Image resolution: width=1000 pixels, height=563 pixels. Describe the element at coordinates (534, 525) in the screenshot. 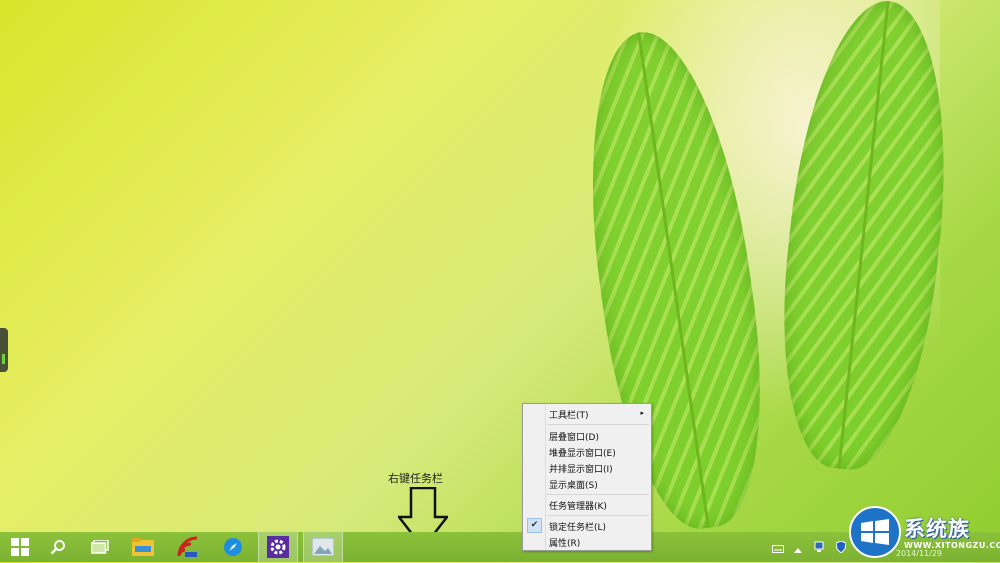

I see `checkmark-icon: ✔` at that location.